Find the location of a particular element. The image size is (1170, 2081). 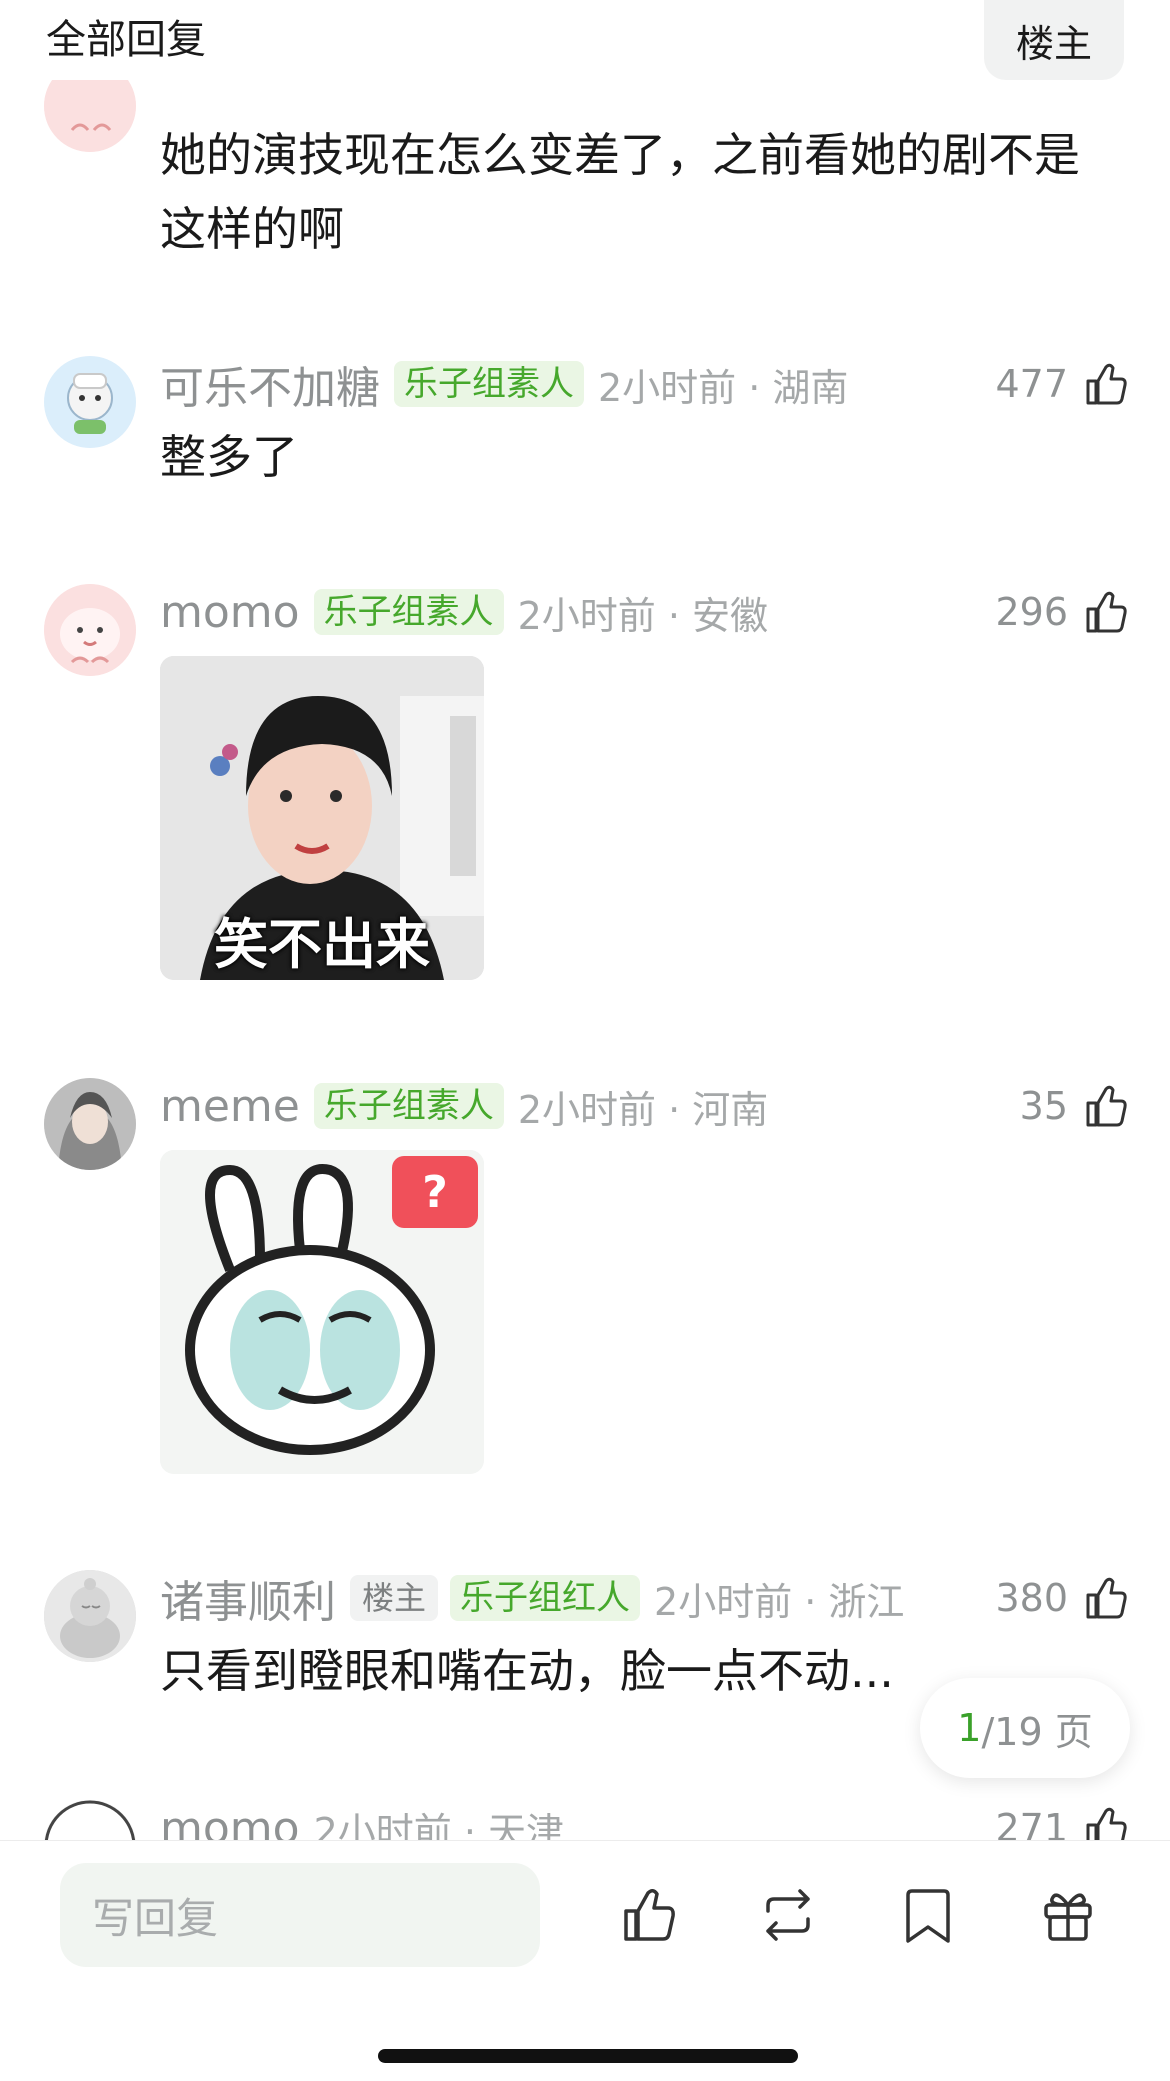

like-count: 477 is located at coordinates (1031, 384).